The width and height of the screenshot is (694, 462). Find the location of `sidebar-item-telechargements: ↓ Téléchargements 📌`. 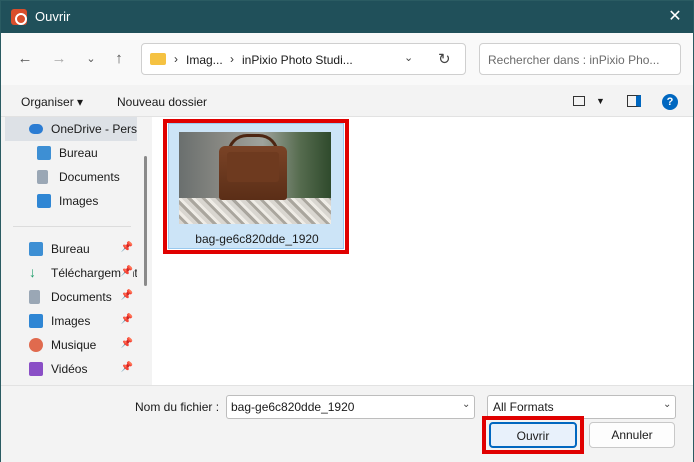

sidebar-item-telechargements: ↓ Téléchargements 📌 is located at coordinates (71, 273).